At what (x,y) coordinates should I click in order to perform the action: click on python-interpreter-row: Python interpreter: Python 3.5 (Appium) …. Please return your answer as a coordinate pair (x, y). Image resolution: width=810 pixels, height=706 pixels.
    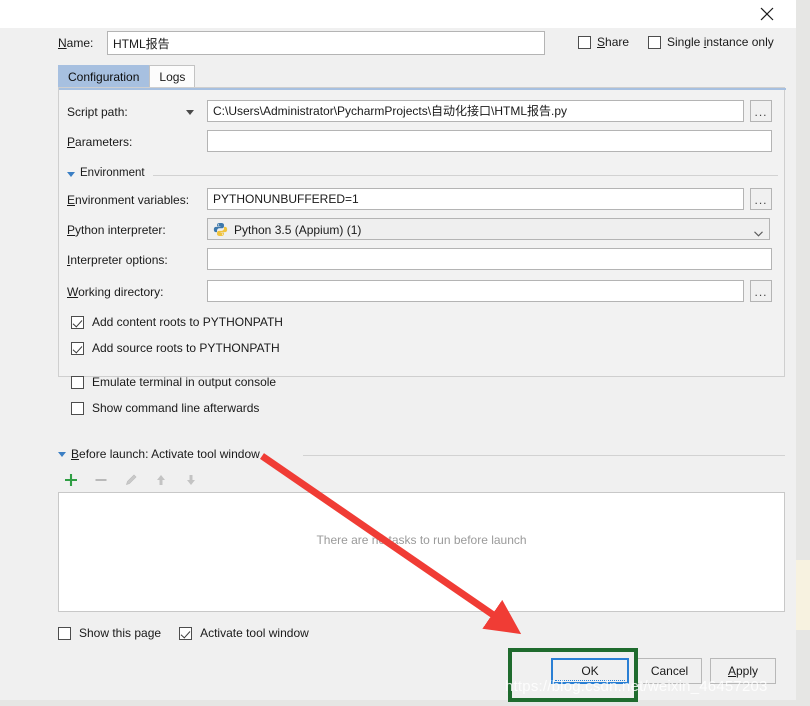
    Looking at the image, I should click on (422, 229).